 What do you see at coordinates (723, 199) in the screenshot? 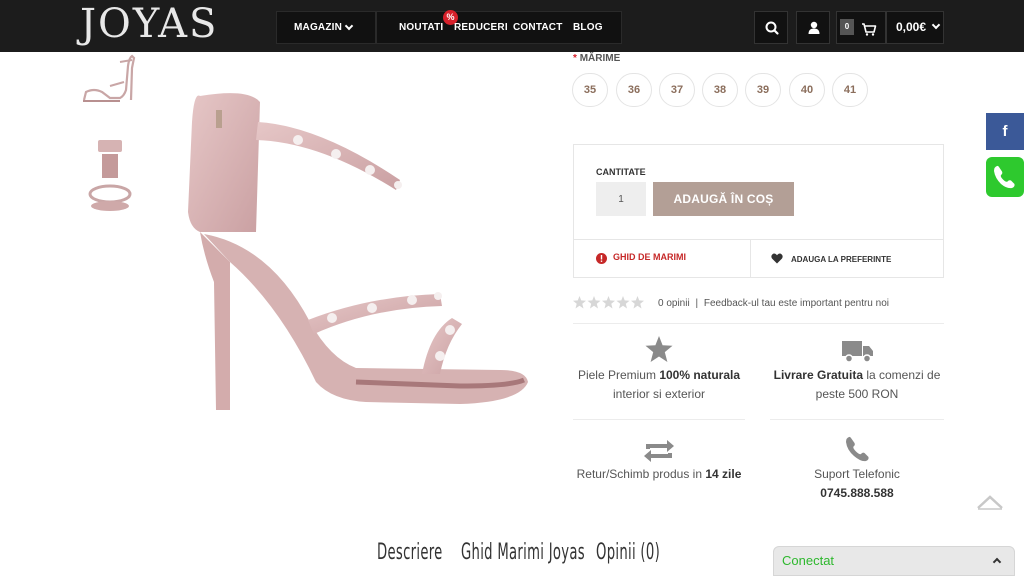
I see `add-to-cart-button: ADAUGĂ ÎN COȘ` at bounding box center [723, 199].